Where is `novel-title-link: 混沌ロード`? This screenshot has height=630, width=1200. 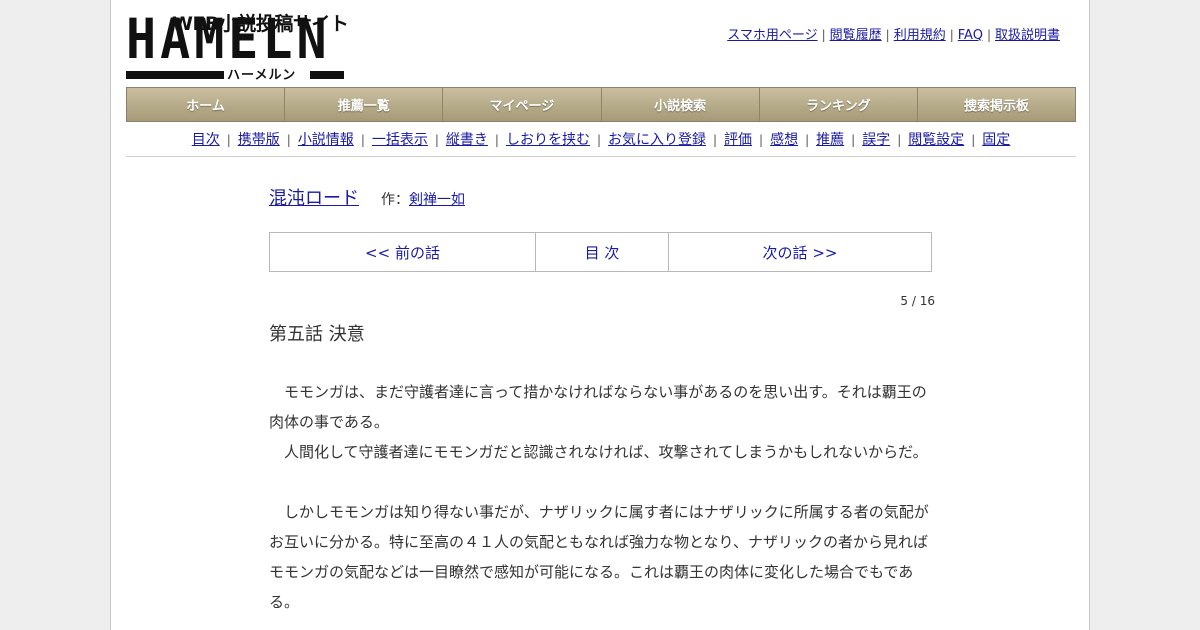 novel-title-link: 混沌ロード is located at coordinates (314, 198).